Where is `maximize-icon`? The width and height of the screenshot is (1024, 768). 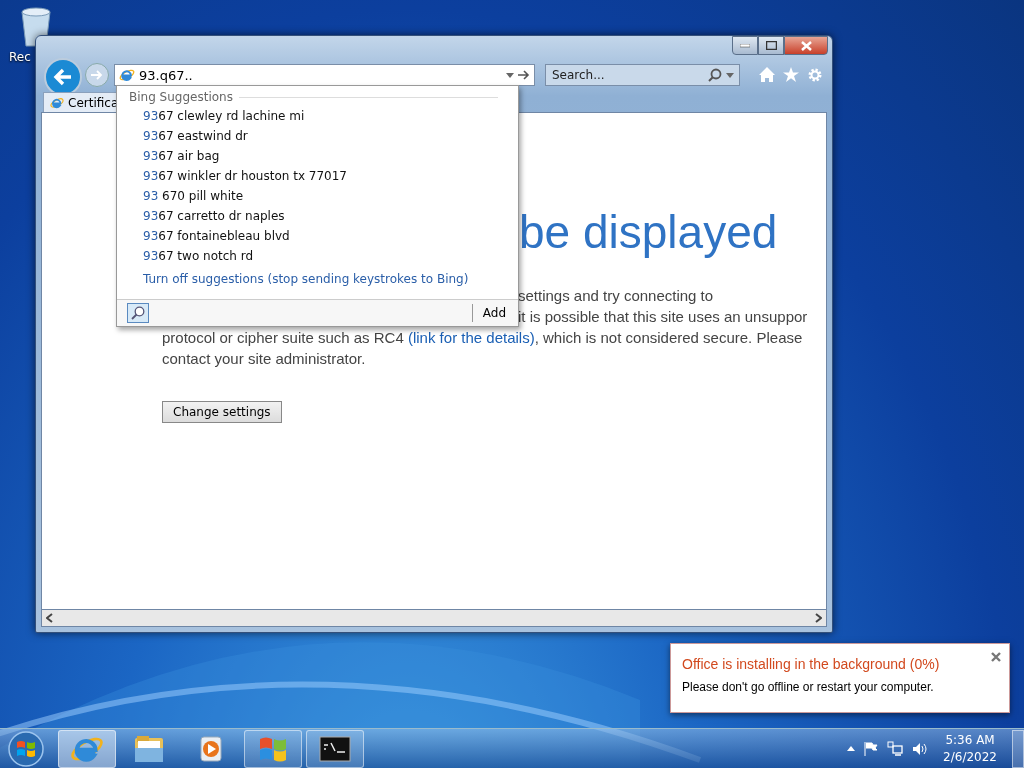
maximize-icon is located at coordinates (771, 45).